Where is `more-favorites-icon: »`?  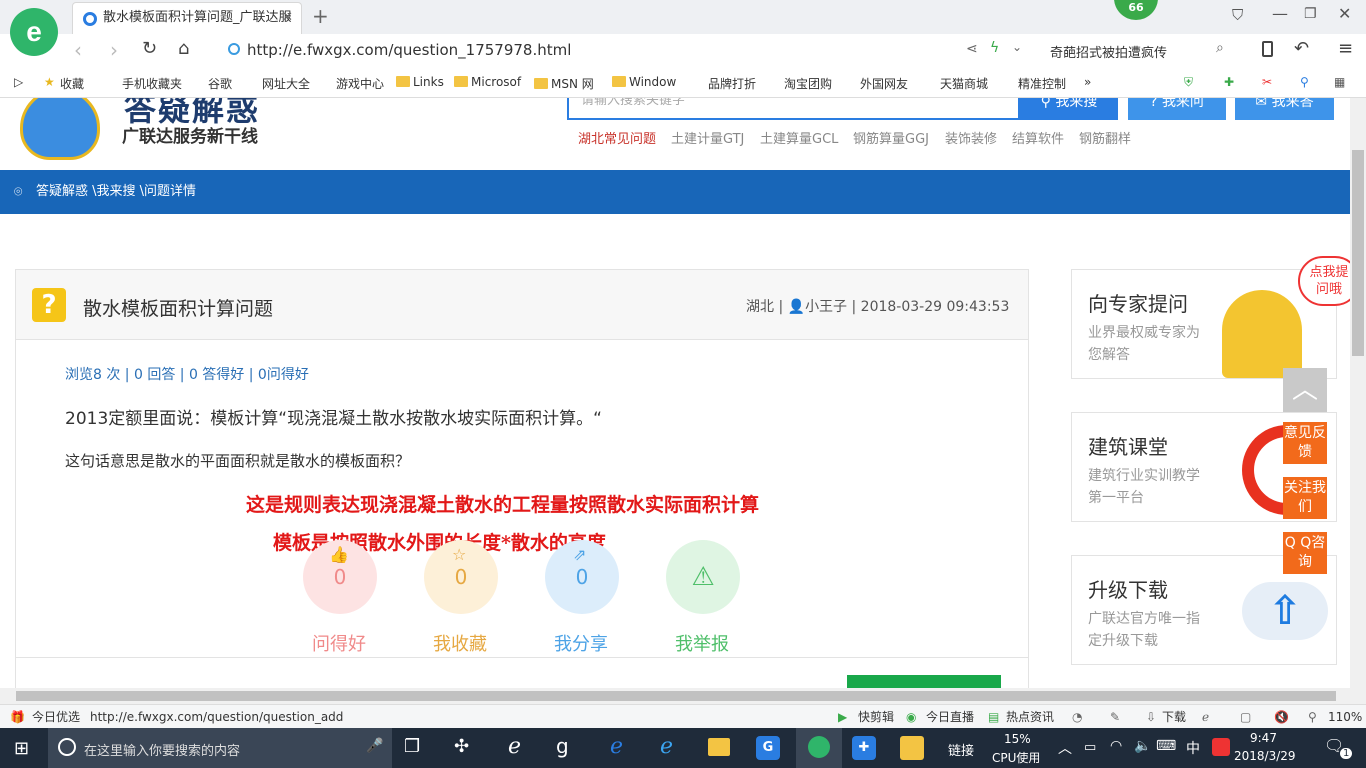
more-favorites-icon: » is located at coordinates (1087, 82).